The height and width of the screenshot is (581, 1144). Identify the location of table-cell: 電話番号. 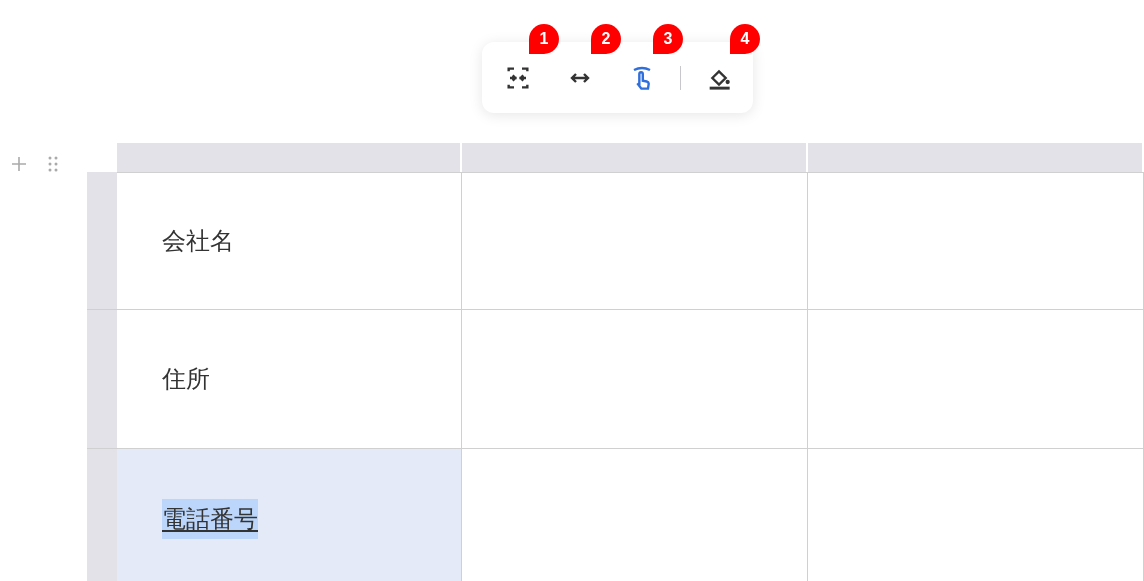
(289, 515).